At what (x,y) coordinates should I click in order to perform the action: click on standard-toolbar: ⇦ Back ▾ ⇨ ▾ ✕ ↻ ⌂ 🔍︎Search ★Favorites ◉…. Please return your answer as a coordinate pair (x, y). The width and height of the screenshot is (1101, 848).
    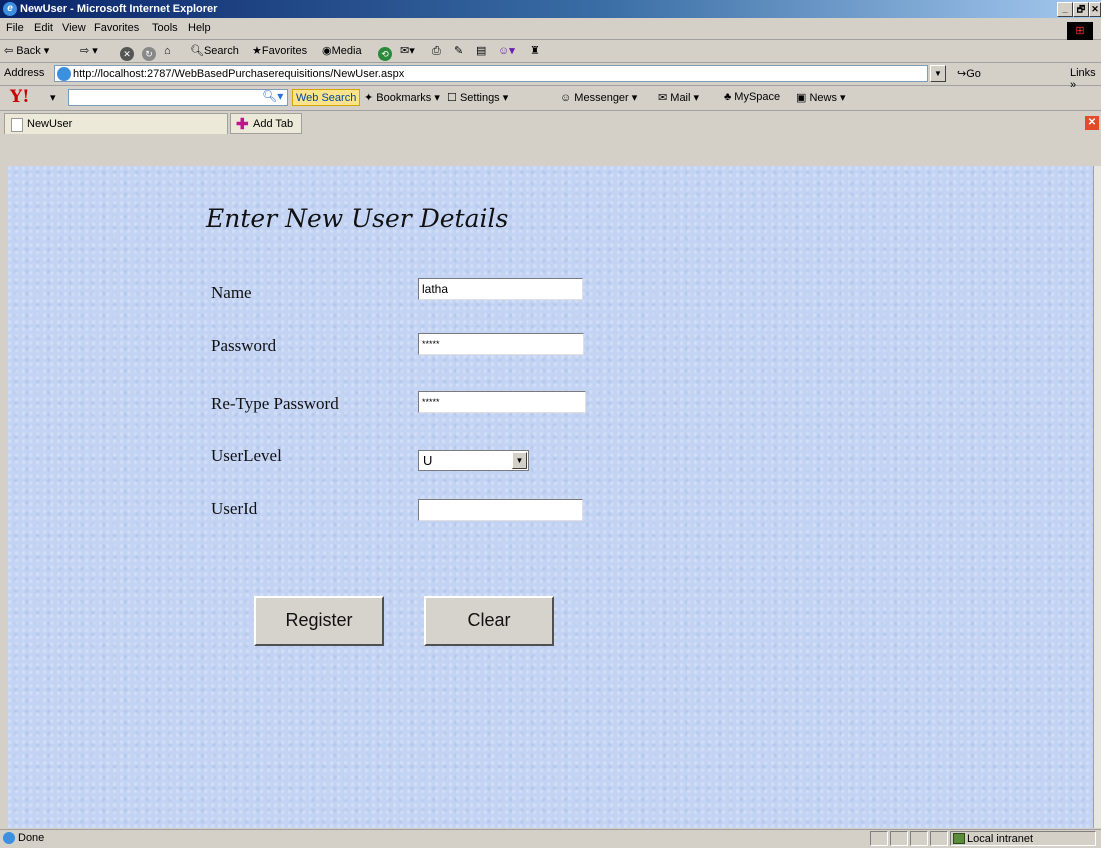
    Looking at the image, I should click on (550, 51).